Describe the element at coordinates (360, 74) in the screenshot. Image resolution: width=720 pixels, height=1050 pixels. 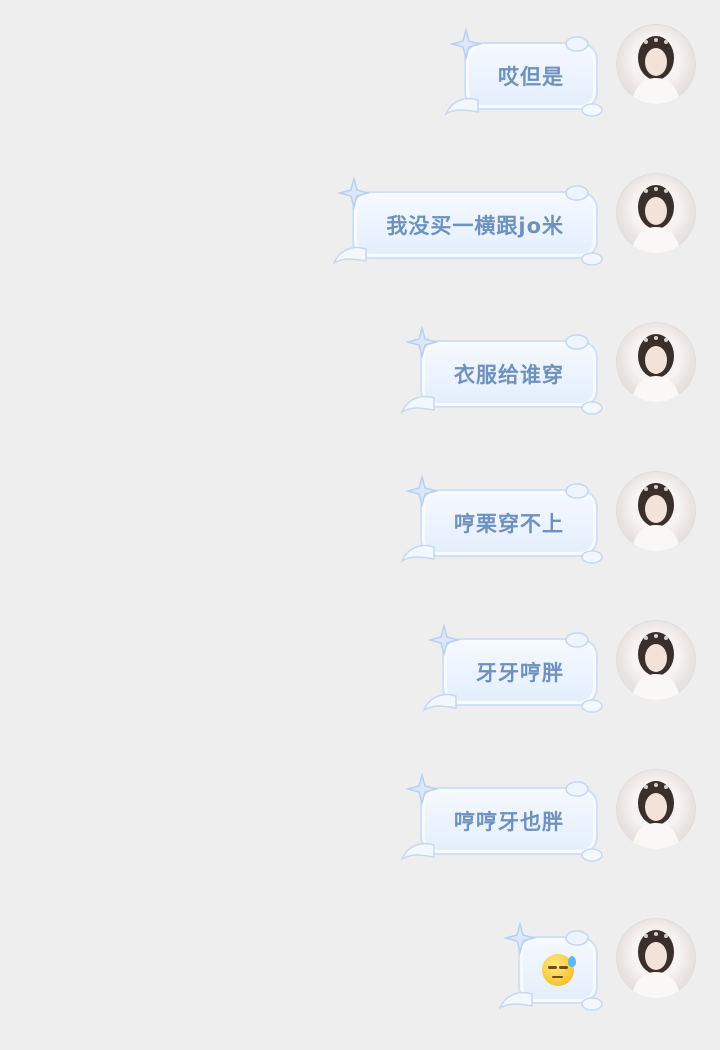
I see `message-row: 哎但是` at that location.